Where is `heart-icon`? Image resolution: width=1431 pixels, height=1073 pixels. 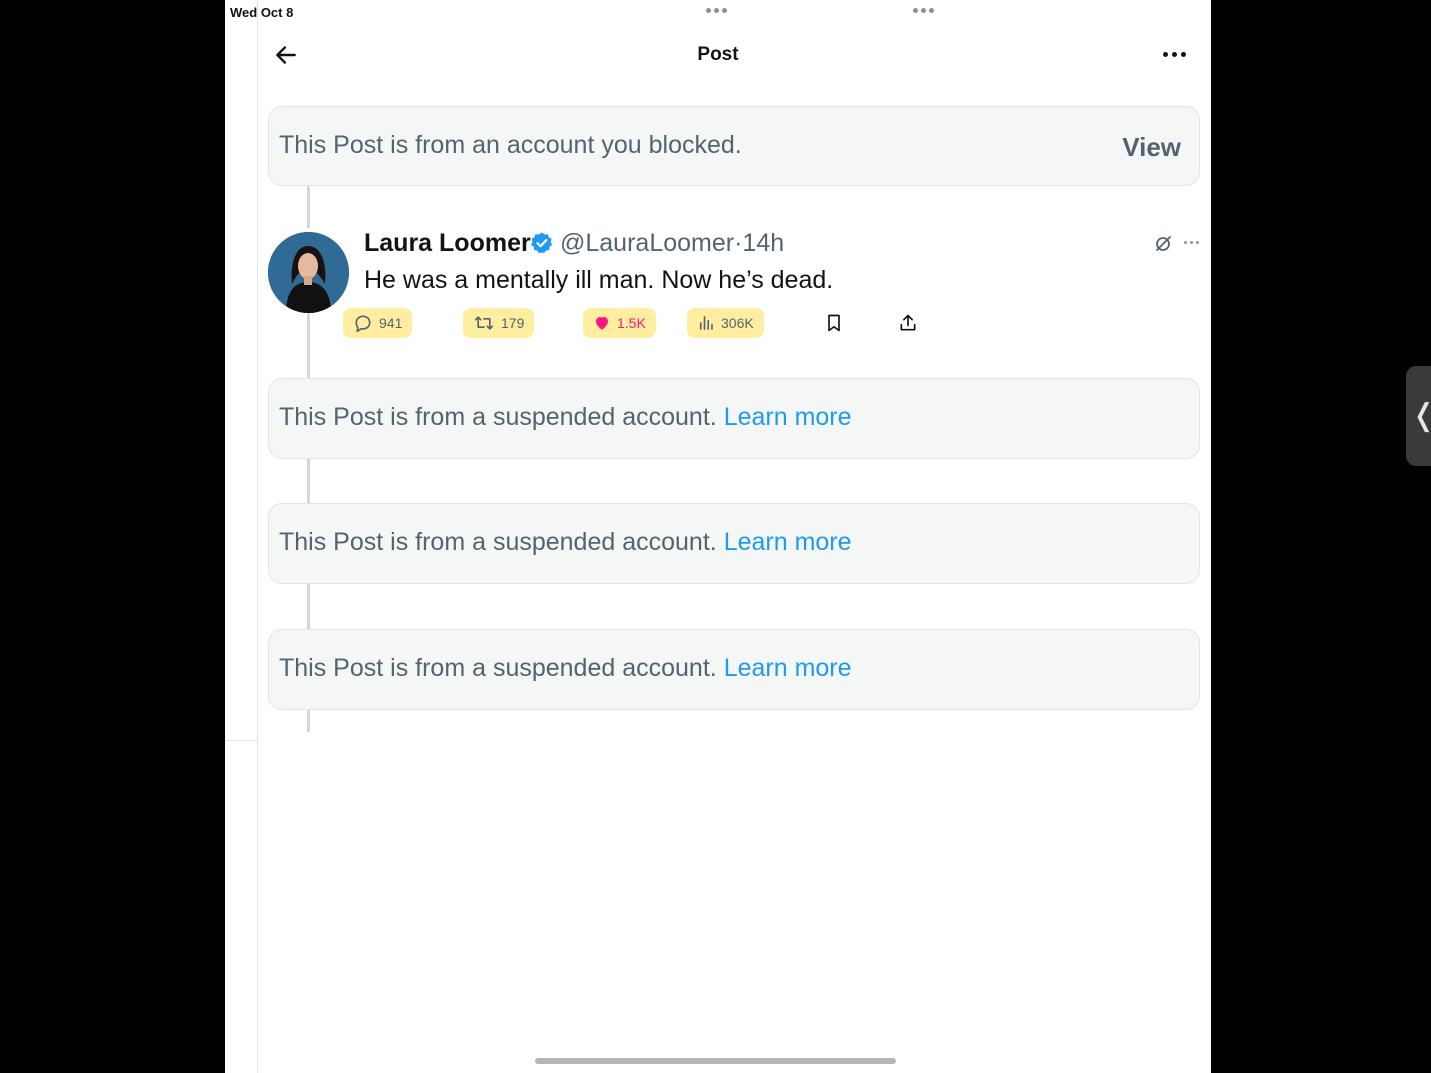 heart-icon is located at coordinates (602, 323).